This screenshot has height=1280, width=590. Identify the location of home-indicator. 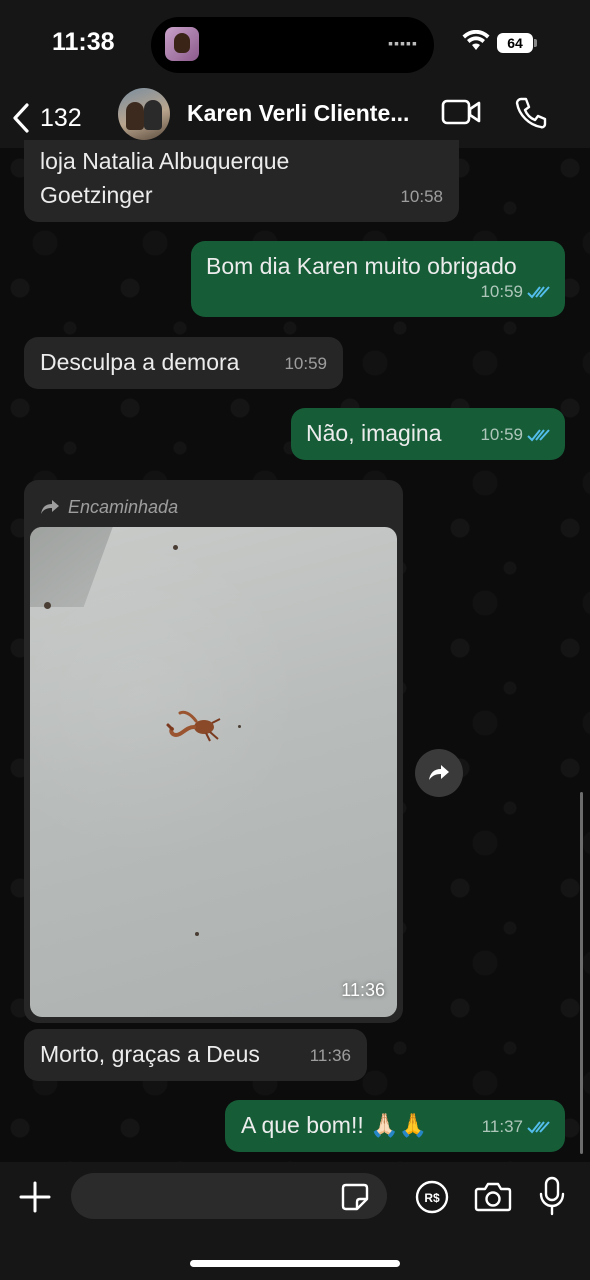
(295, 1263).